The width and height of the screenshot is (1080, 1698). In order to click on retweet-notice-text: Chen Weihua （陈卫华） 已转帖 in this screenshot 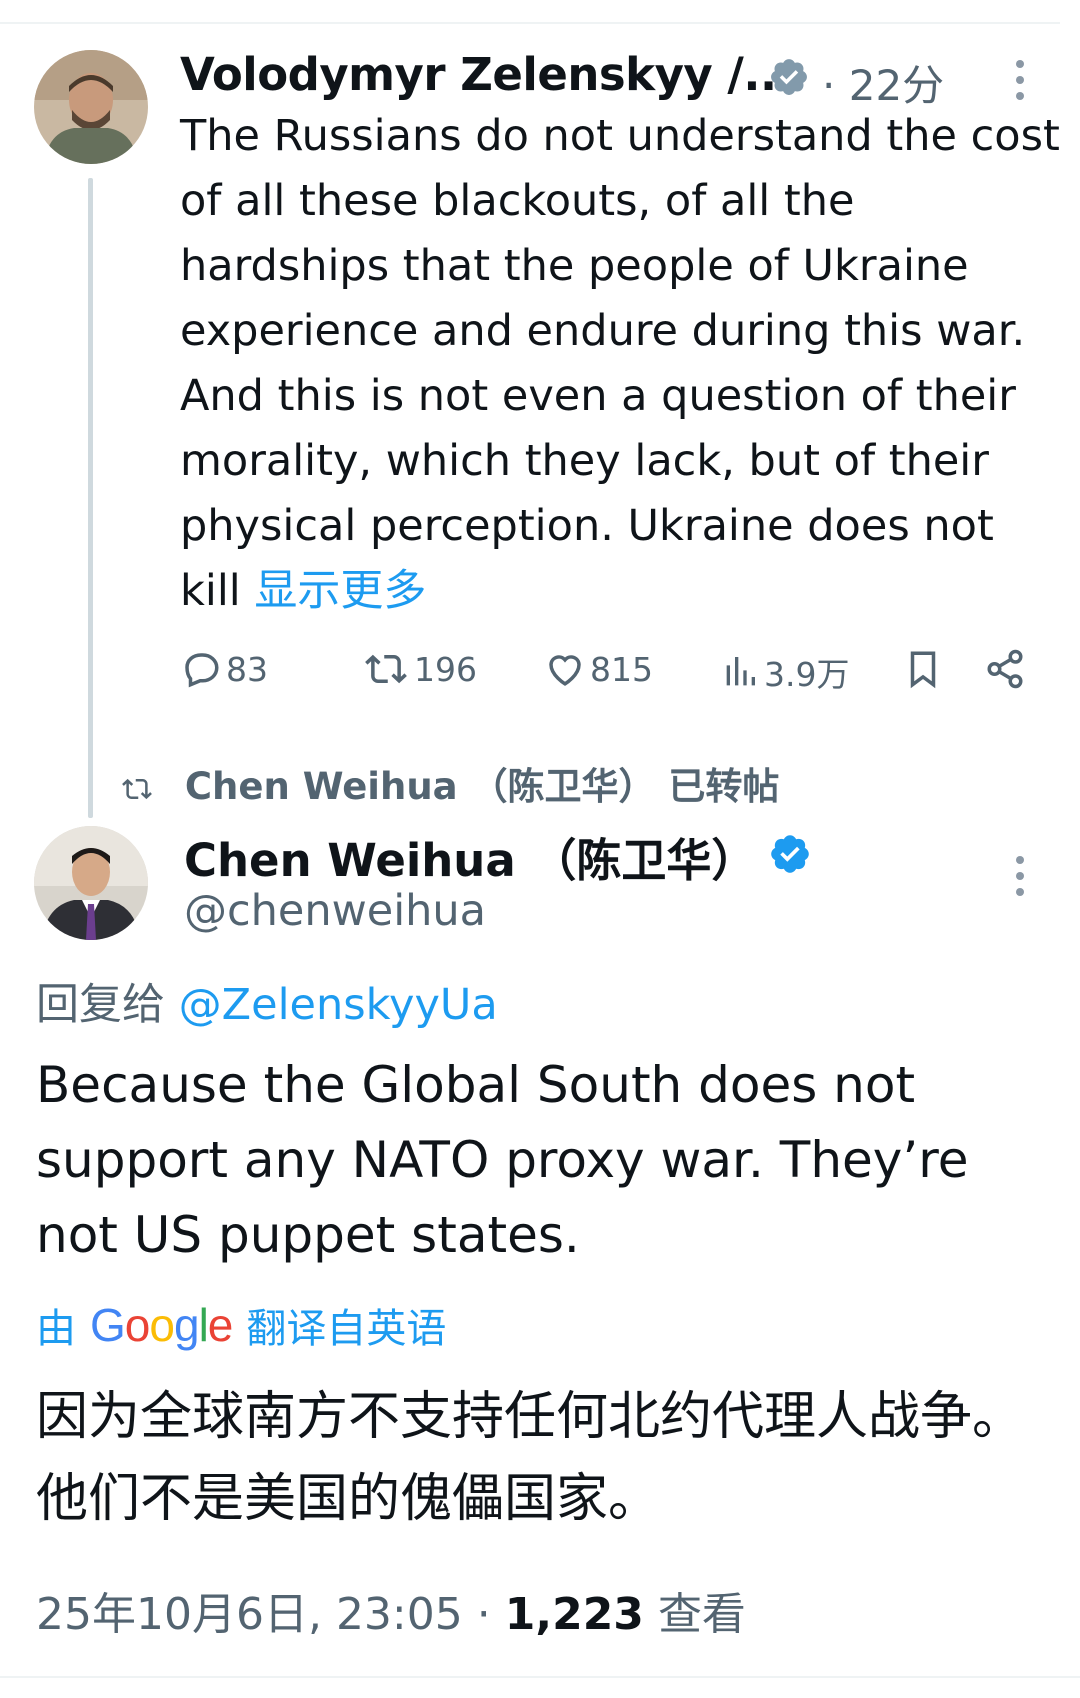, I will do `click(482, 786)`.